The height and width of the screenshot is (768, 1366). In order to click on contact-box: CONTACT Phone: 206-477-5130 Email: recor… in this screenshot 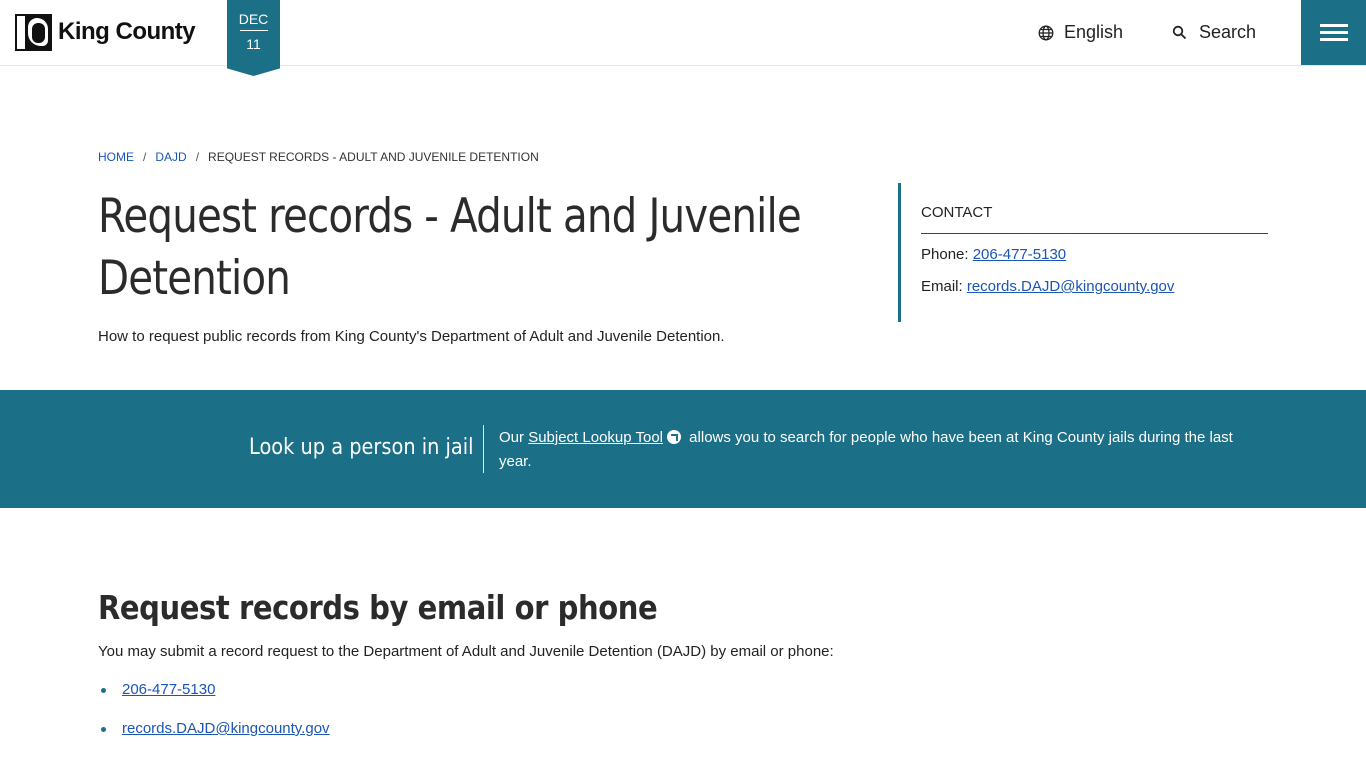, I will do `click(1083, 252)`.